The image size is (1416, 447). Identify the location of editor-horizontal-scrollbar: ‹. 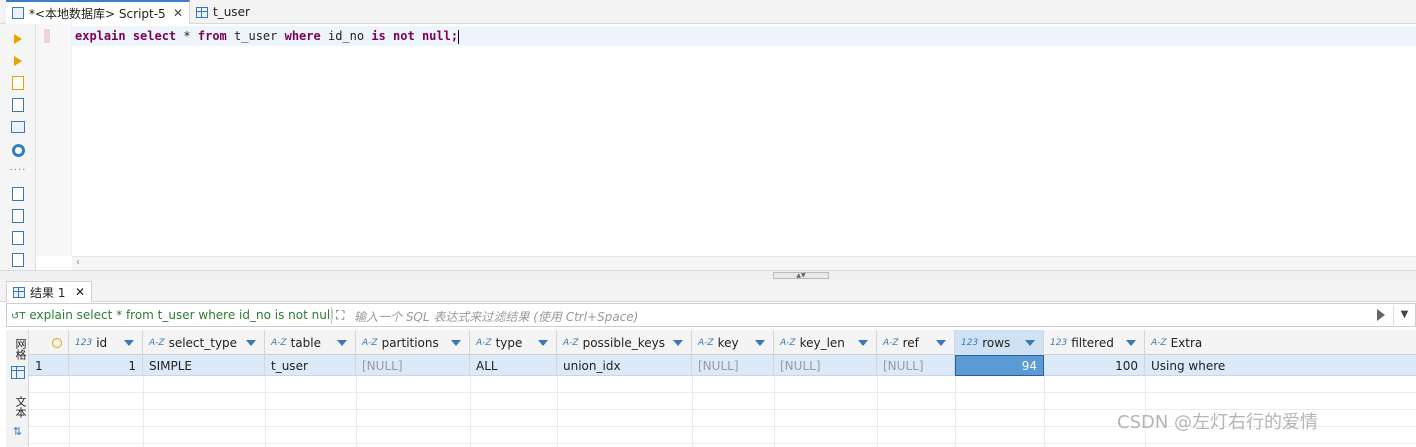
(744, 263).